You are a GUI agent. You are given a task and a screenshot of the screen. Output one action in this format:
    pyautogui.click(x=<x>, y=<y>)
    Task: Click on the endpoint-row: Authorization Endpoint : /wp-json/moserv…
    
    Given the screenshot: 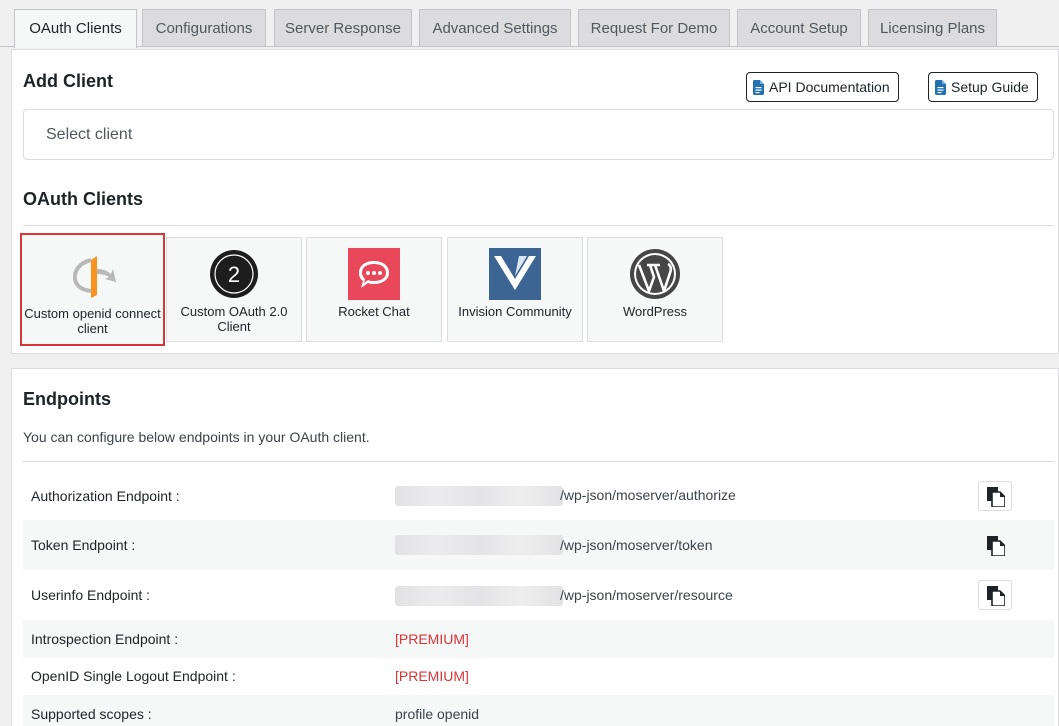 What is the action you would take?
    pyautogui.click(x=538, y=495)
    